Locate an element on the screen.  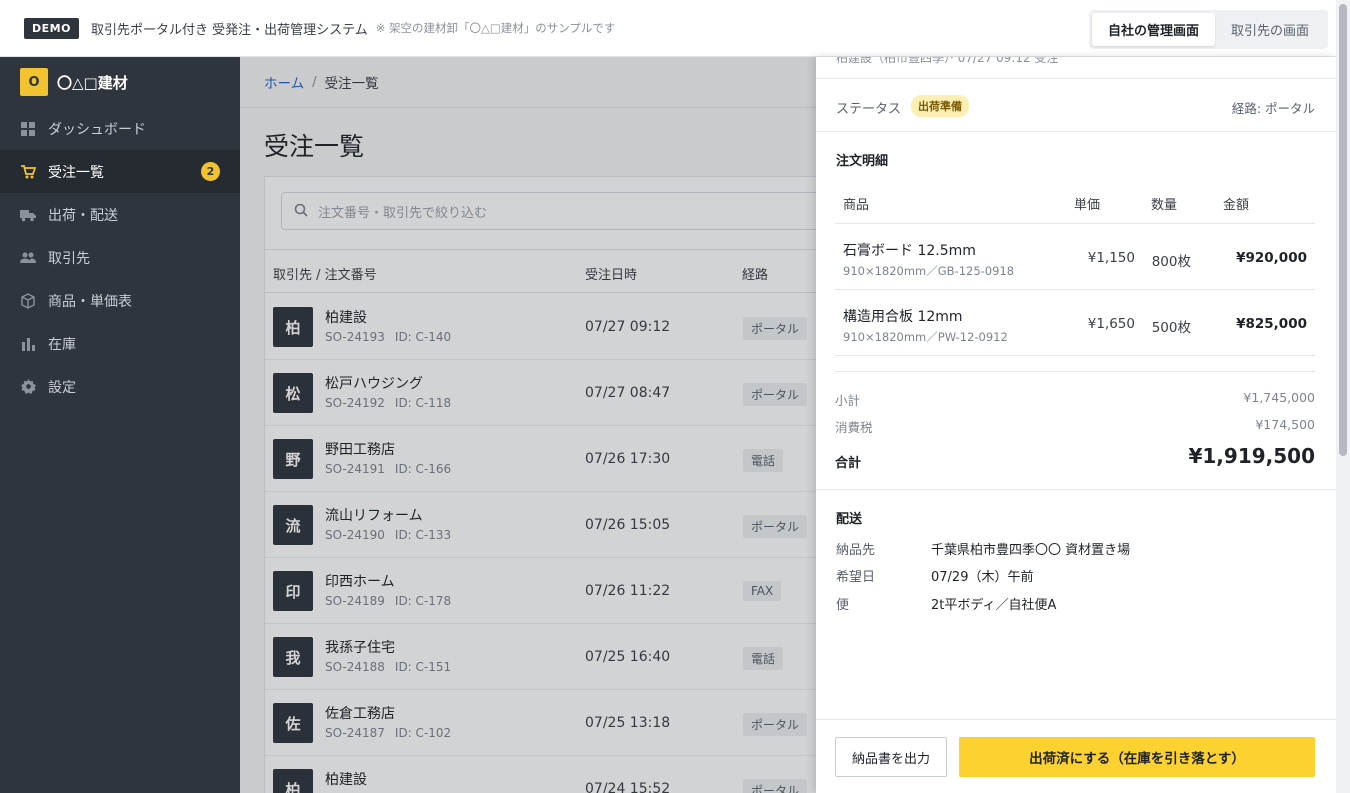
item-amount: ¥920,000 is located at coordinates (1271, 258).